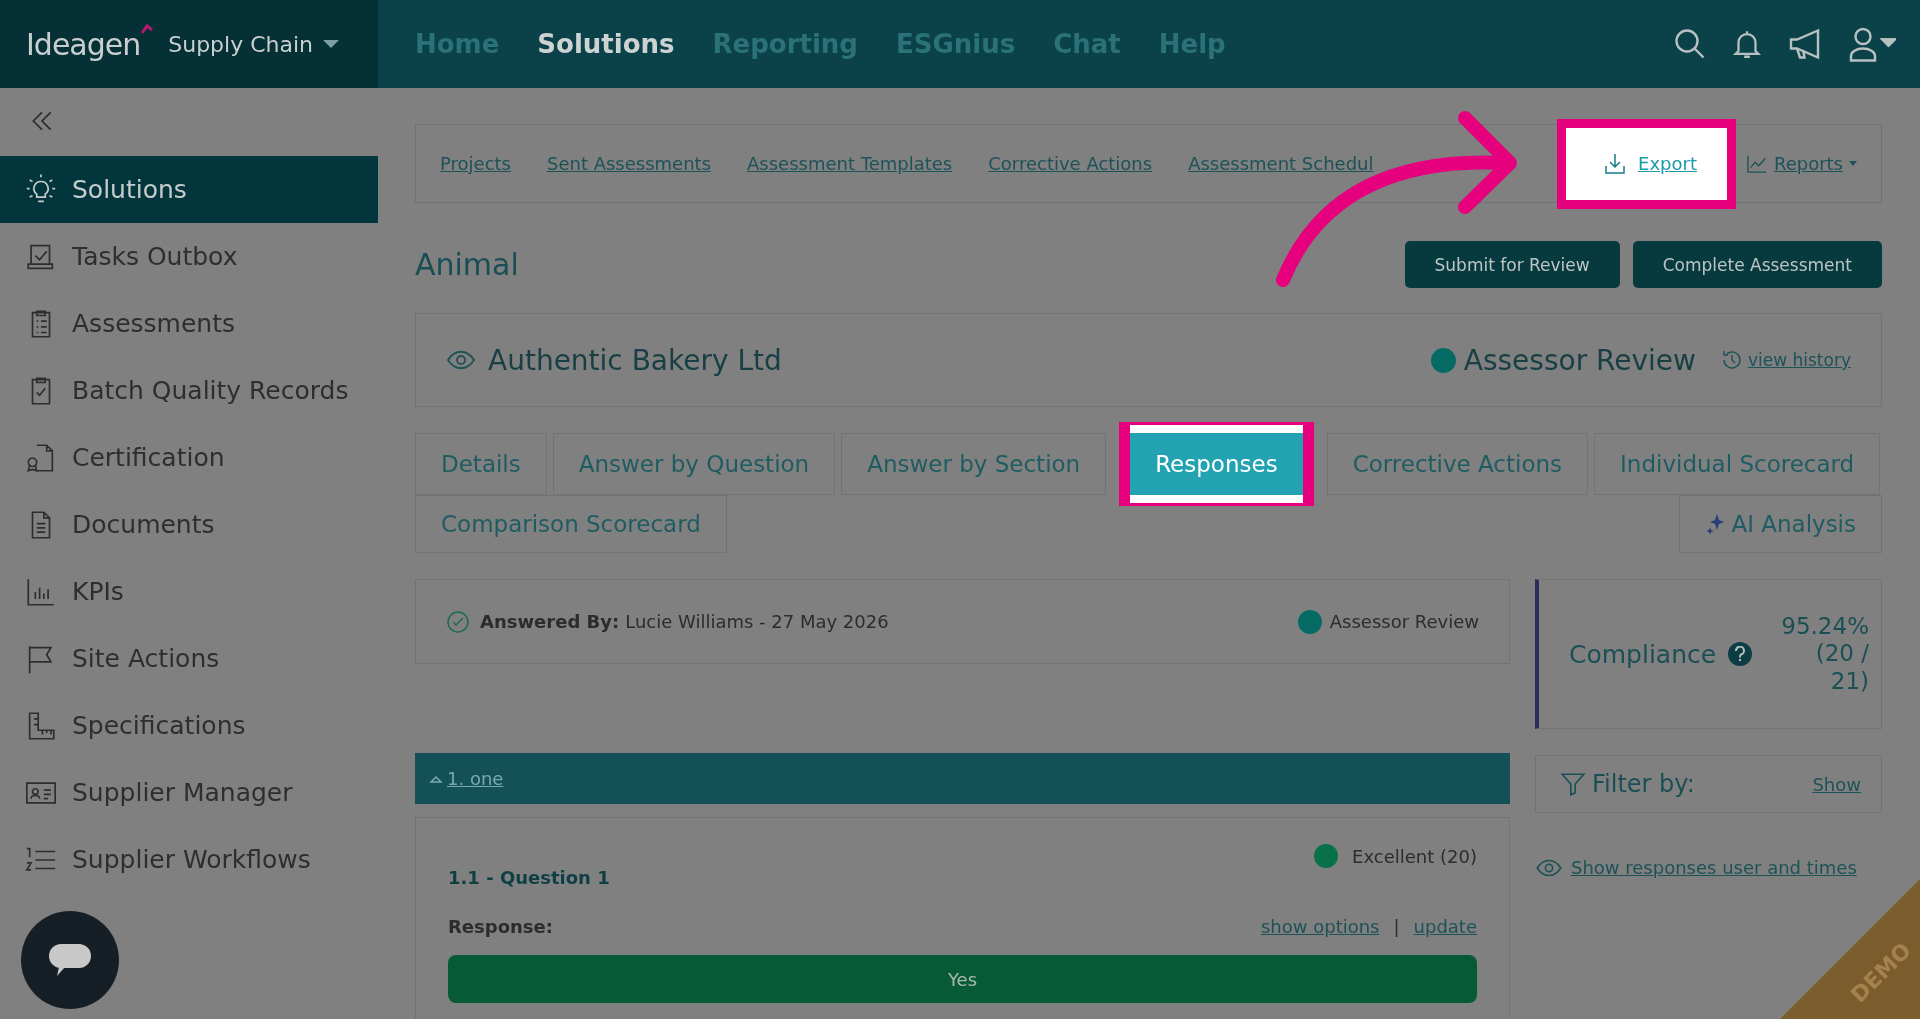  What do you see at coordinates (571, 524) in the screenshot?
I see `tab: Comparison Scorecard` at bounding box center [571, 524].